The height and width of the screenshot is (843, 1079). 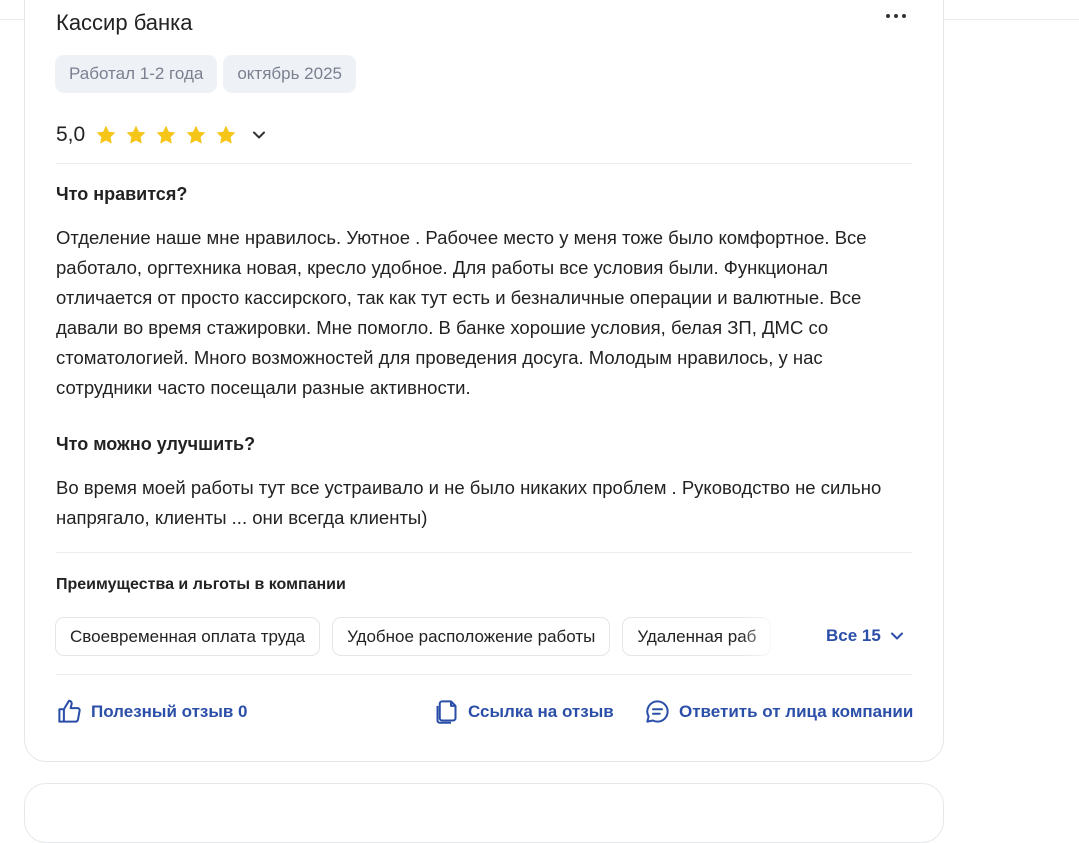 What do you see at coordinates (69, 711) in the screenshot?
I see `thumb-up-icon` at bounding box center [69, 711].